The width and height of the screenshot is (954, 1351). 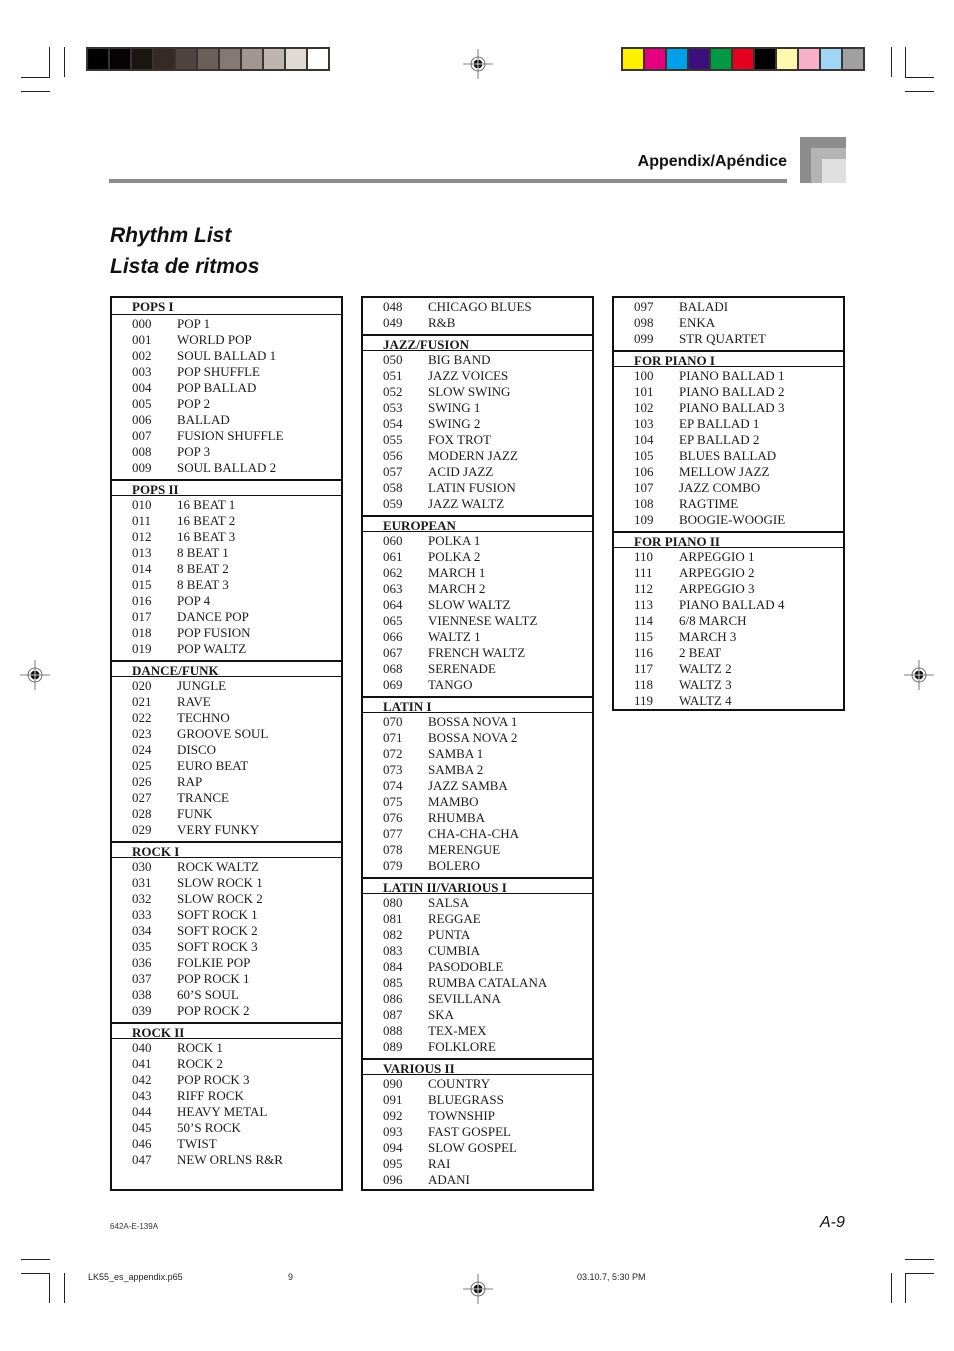 What do you see at coordinates (643, 572) in the screenshot?
I see `rhythm-number: 111` at bounding box center [643, 572].